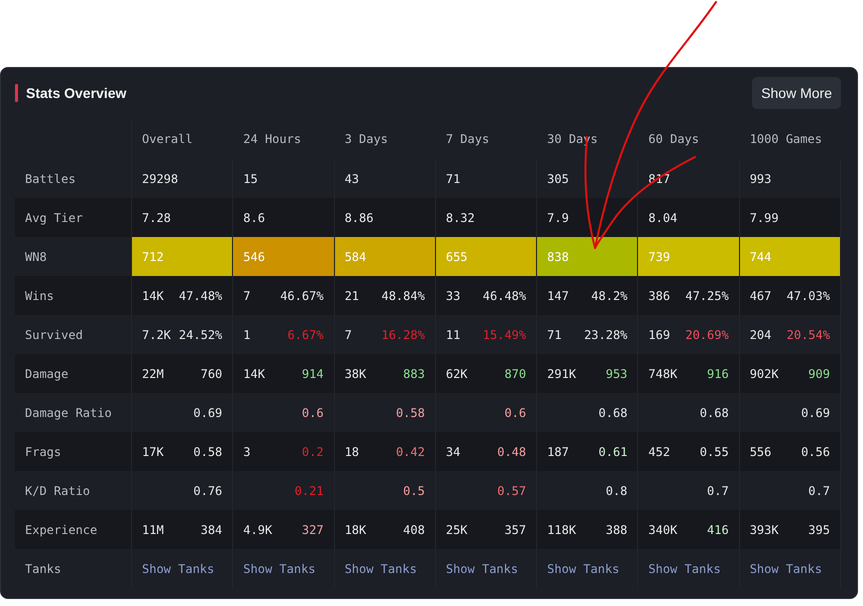  What do you see at coordinates (558, 179) in the screenshot?
I see `stat-value: 305` at bounding box center [558, 179].